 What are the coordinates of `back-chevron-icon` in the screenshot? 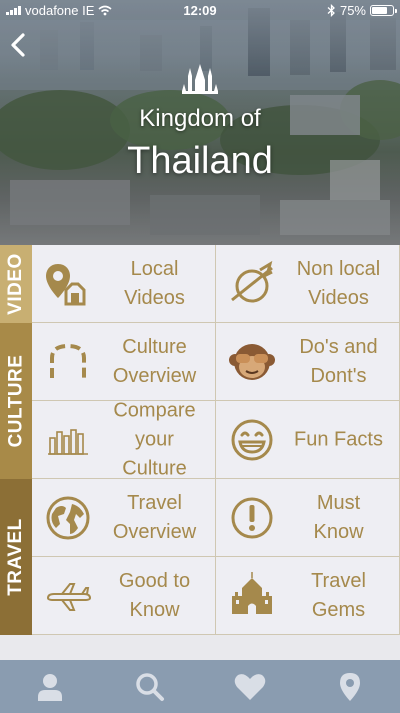 It's located at (19, 45).